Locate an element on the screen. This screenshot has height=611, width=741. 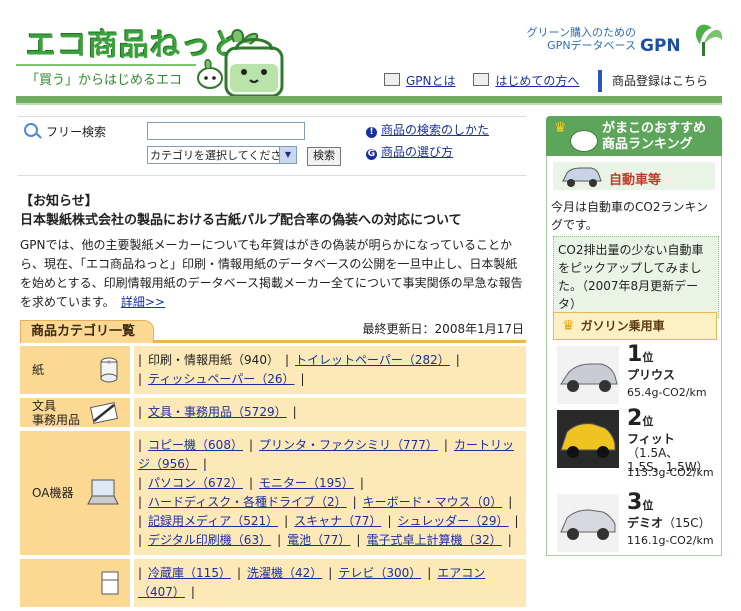
category-item: 印刷・情報用紙（940） is located at coordinates (213, 360).